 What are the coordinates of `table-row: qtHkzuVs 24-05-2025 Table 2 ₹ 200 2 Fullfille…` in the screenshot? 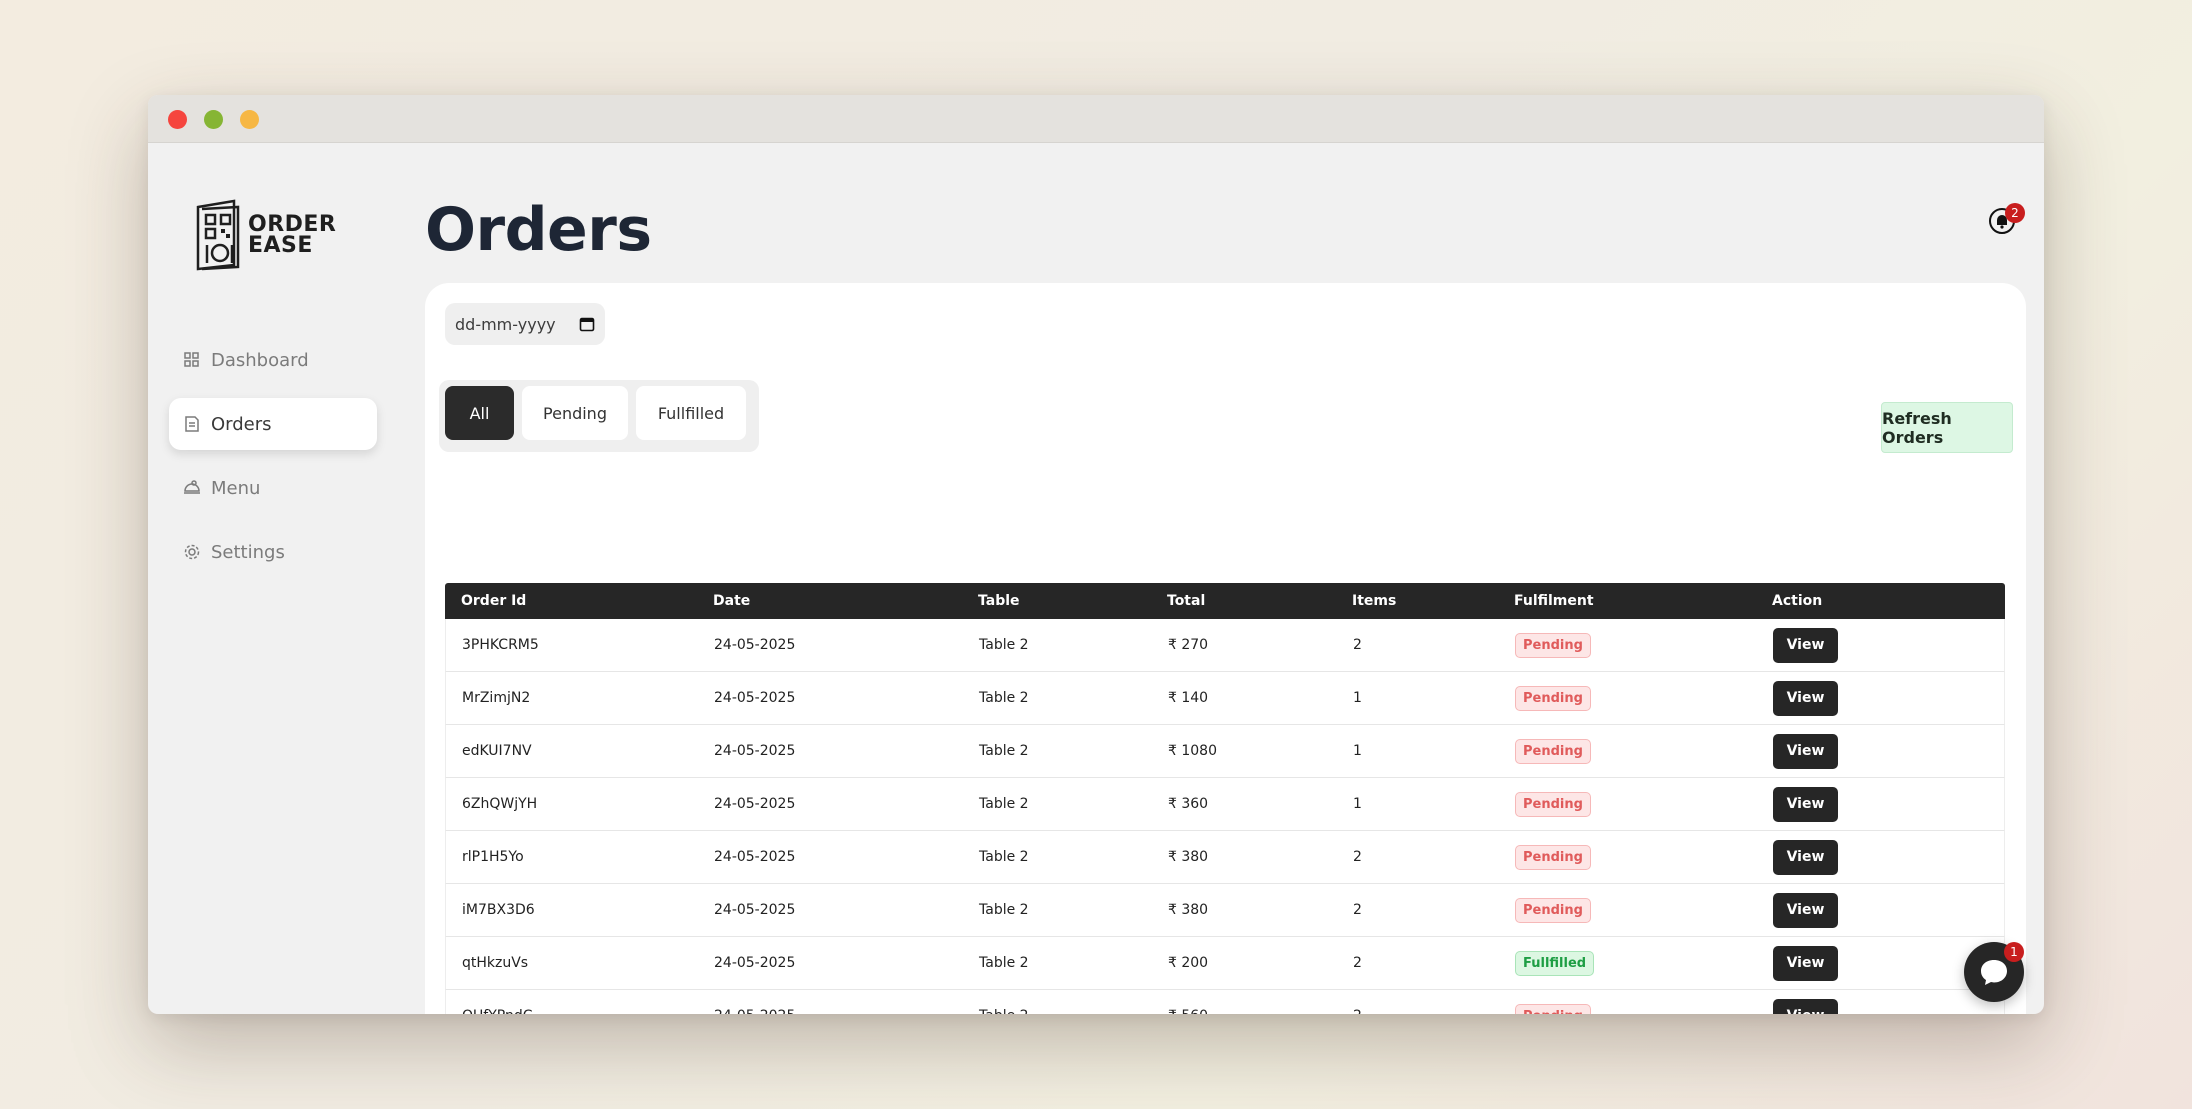 It's located at (1225, 963).